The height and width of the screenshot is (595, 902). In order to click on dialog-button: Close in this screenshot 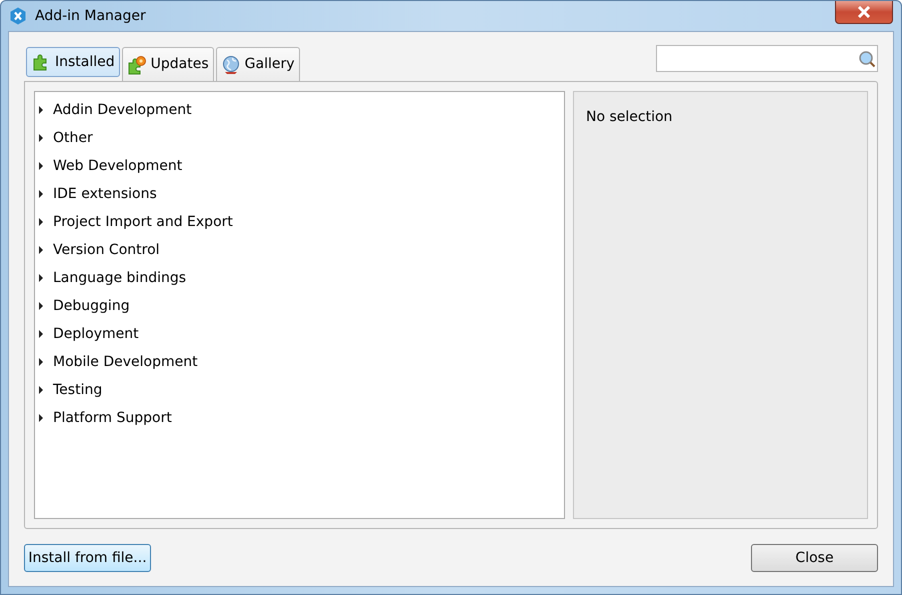, I will do `click(814, 558)`.